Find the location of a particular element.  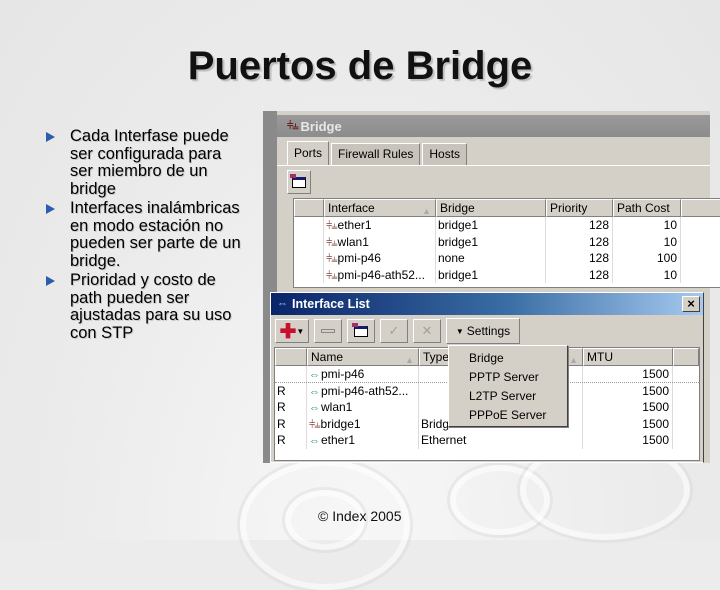

col-bridge: Bridge is located at coordinates (491, 208).